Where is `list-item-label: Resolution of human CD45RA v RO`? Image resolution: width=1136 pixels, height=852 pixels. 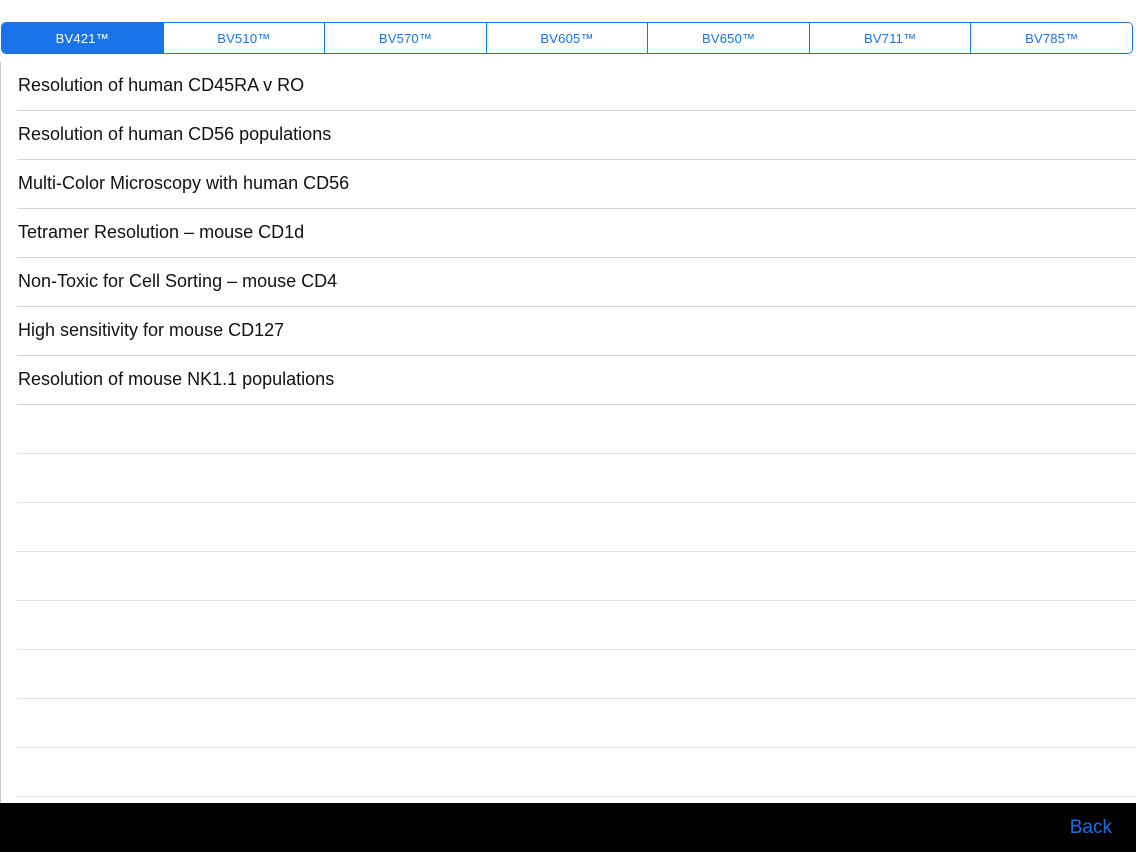
list-item-label: Resolution of human CD45RA v RO is located at coordinates (161, 84).